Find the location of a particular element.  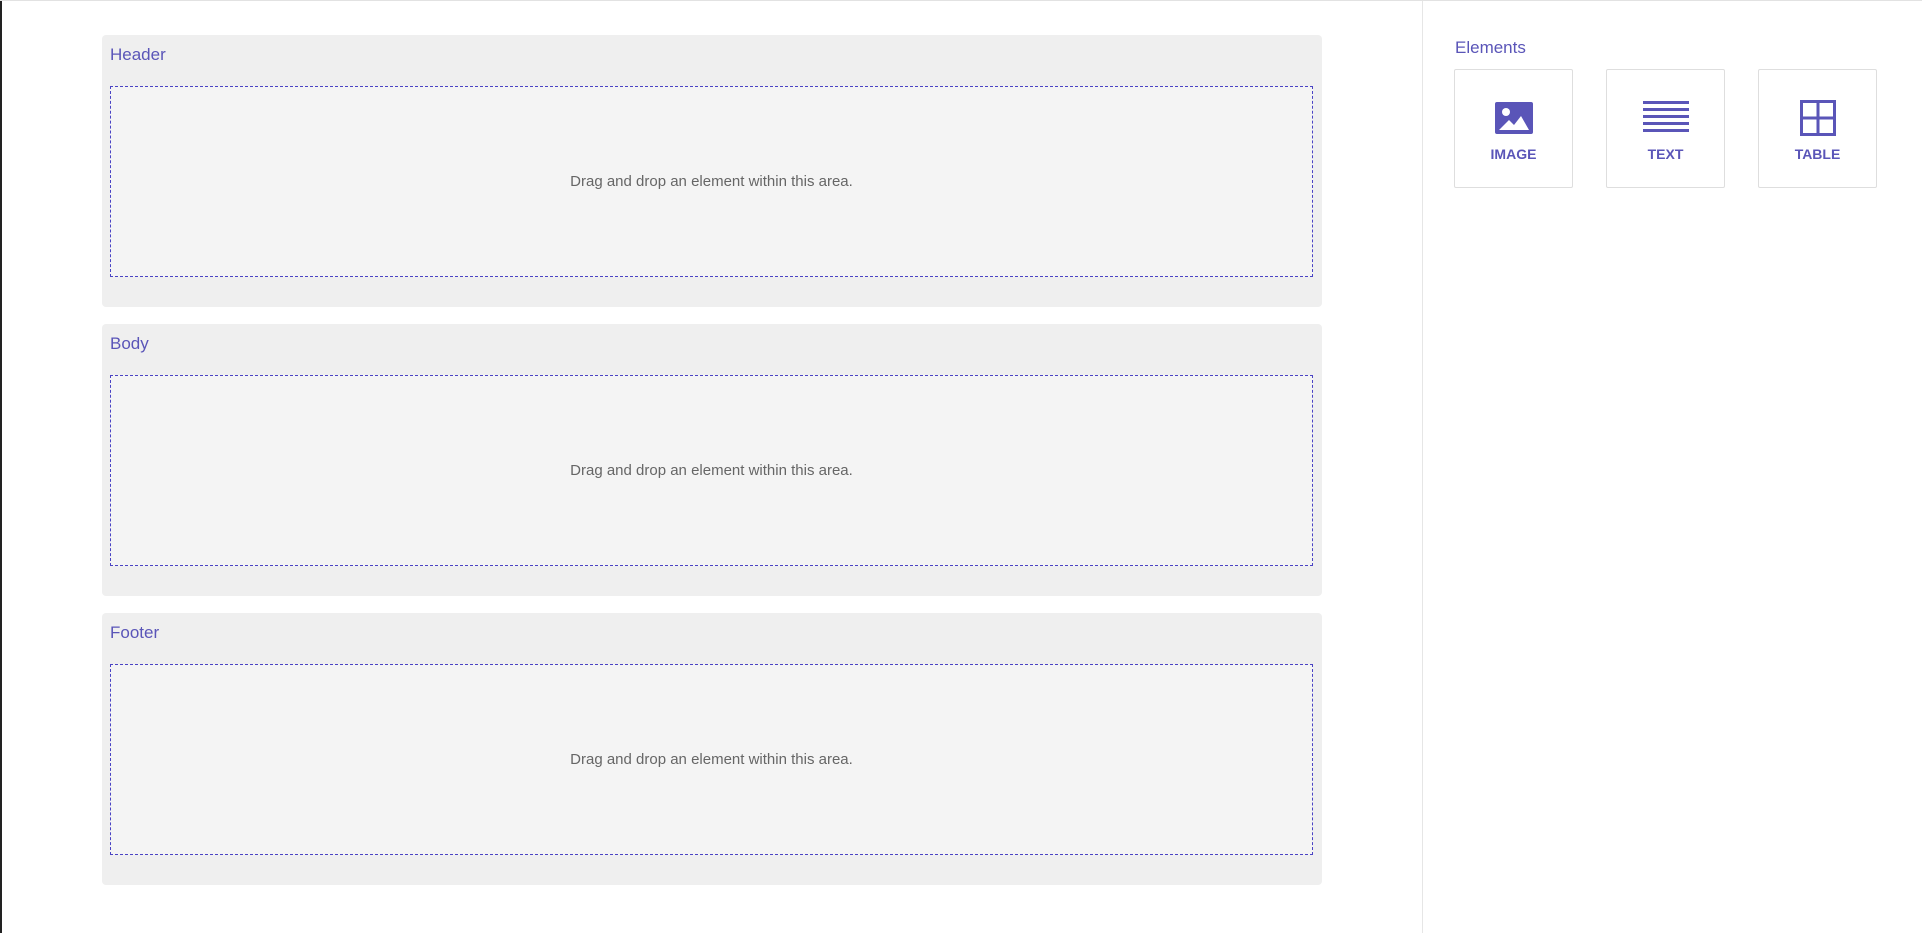

element-label-image: IMAGE is located at coordinates (1513, 154).